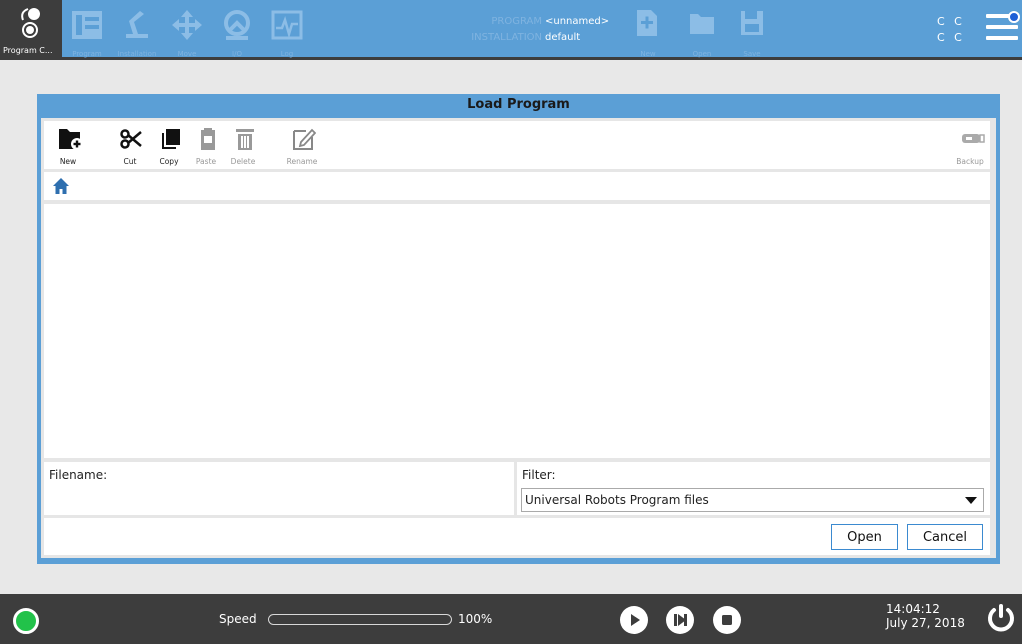 This screenshot has height=644, width=1022. Describe the element at coordinates (951, 21) in the screenshot. I see `cc-top: C C` at that location.